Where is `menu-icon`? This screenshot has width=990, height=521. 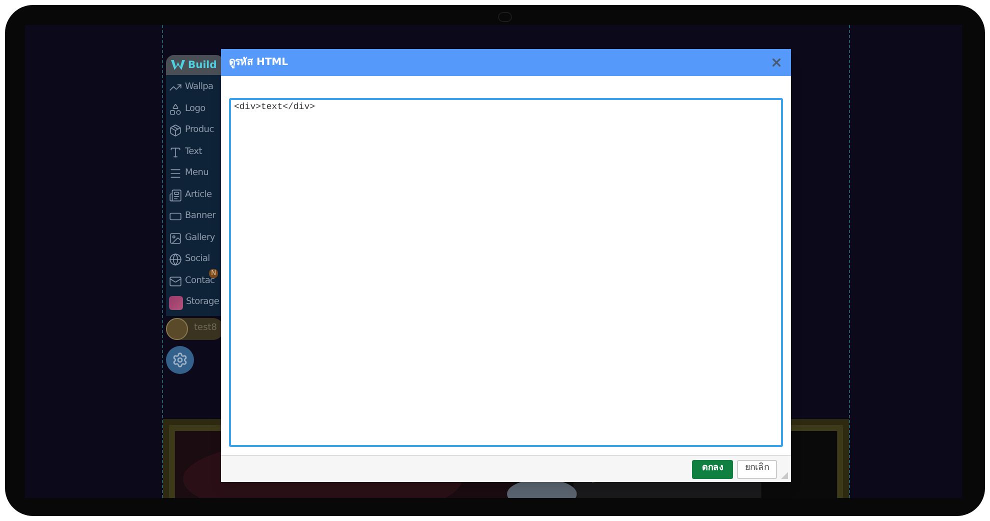
menu-icon is located at coordinates (175, 173).